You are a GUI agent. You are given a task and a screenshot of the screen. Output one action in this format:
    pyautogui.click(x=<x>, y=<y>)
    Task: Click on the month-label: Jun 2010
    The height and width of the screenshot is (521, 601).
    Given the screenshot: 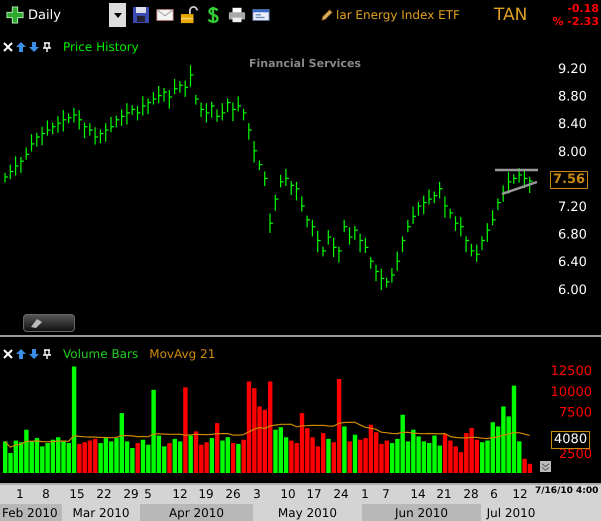 What is the action you would take?
    pyautogui.click(x=421, y=512)
    